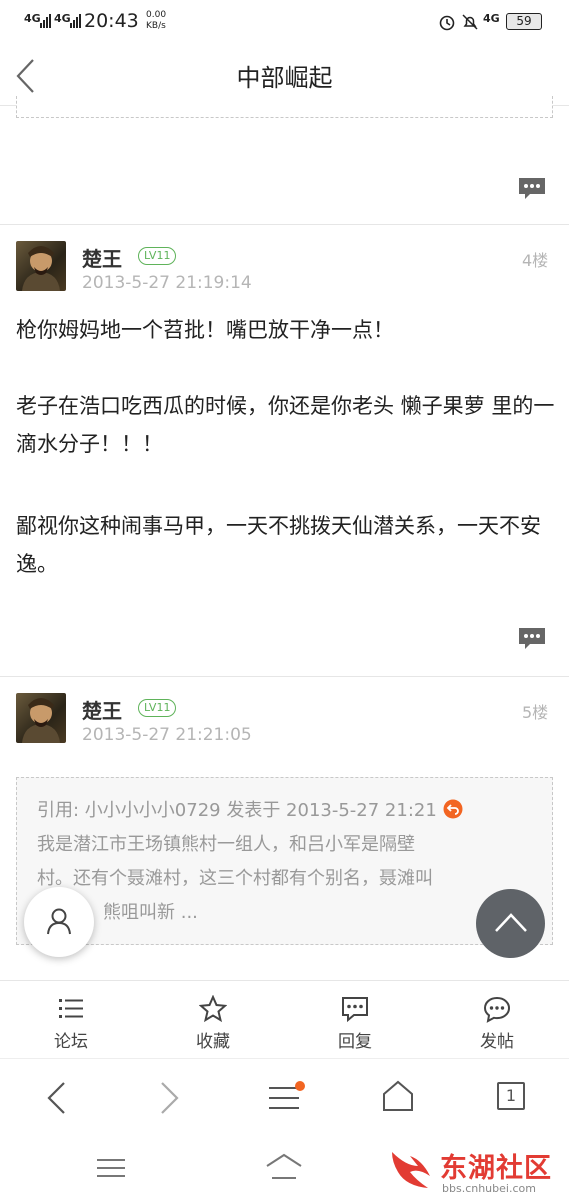 Image resolution: width=569 pixels, height=1200 pixels. What do you see at coordinates (284, 1019) in the screenshot?
I see `bottom-tab-bar: 论坛 收藏 回复 发帖` at bounding box center [284, 1019].